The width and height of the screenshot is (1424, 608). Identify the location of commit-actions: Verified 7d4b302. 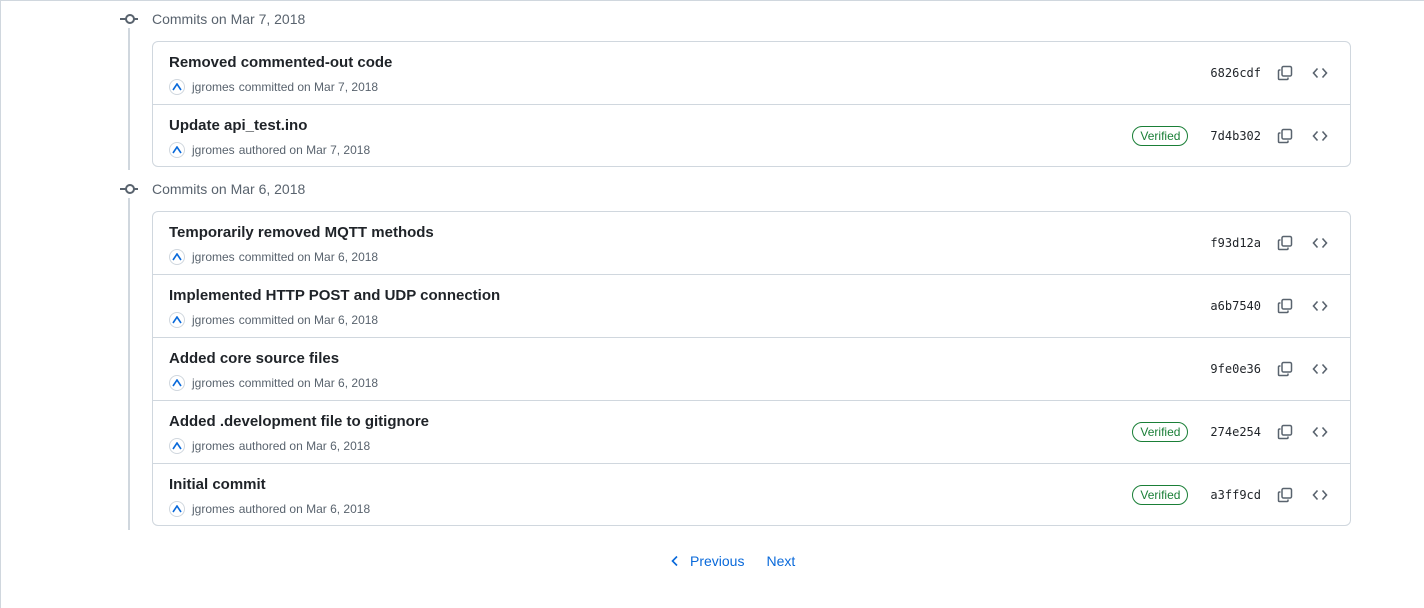
(1231, 136).